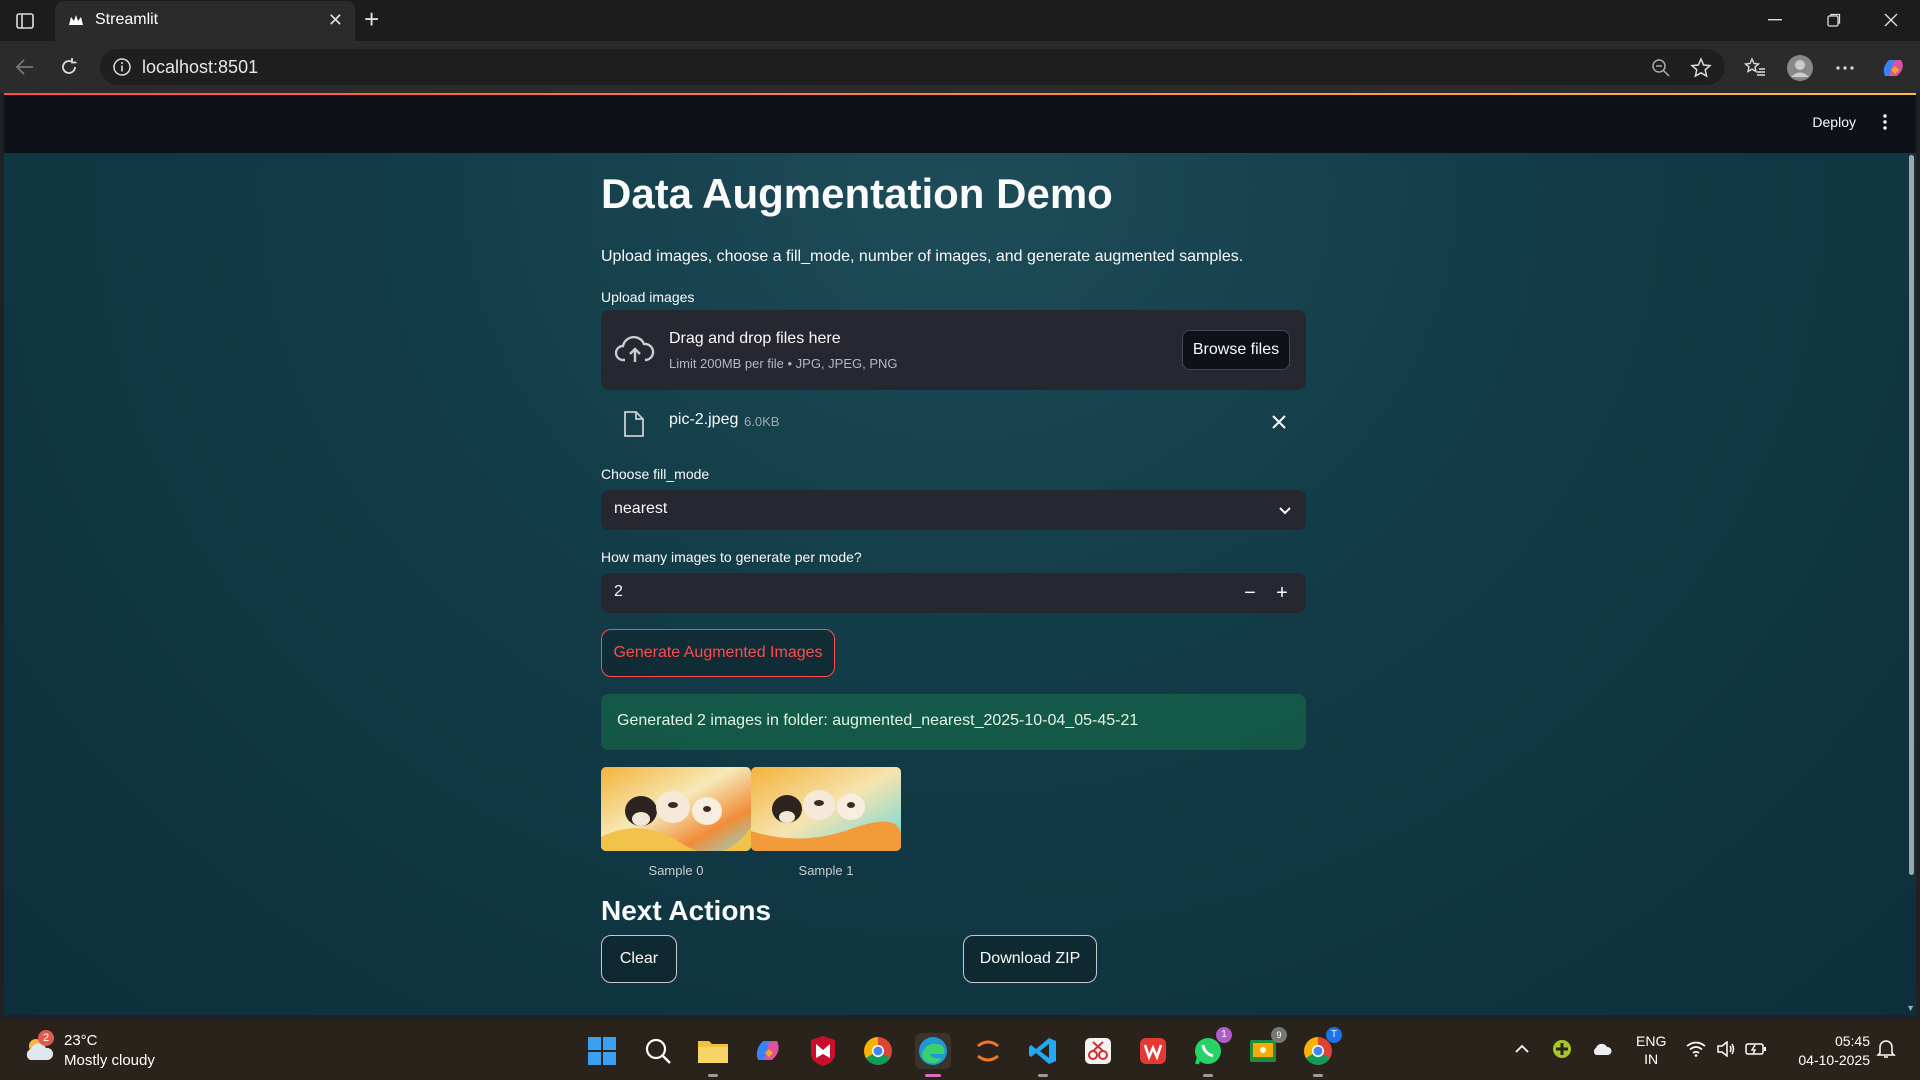 This screenshot has height=1080, width=1920. I want to click on streamlit-crown-icon, so click(76, 20).